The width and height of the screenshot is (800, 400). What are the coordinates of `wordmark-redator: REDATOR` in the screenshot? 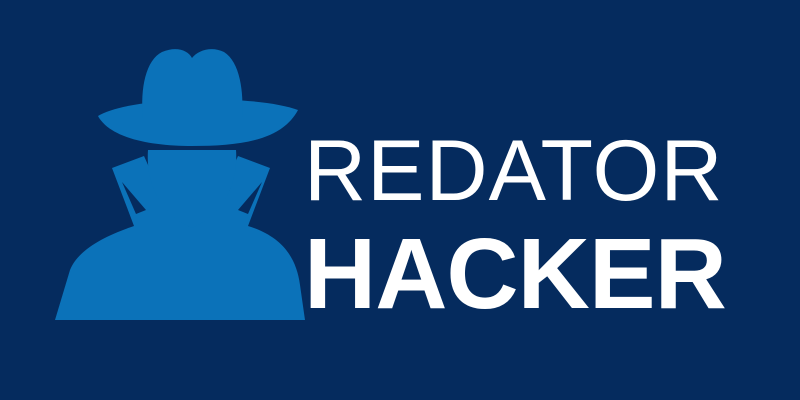 It's located at (514, 171).